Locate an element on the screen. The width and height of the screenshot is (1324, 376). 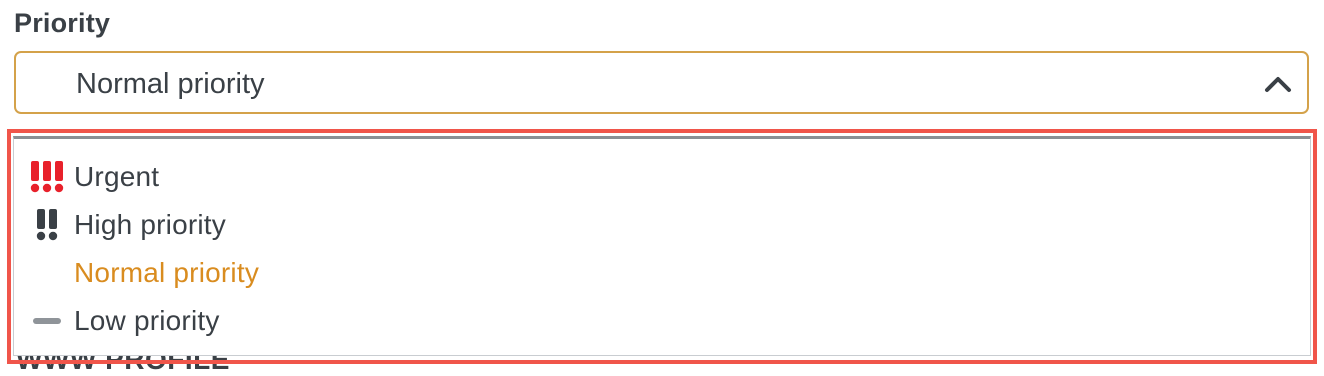
priority-label: Priority is located at coordinates (62, 23).